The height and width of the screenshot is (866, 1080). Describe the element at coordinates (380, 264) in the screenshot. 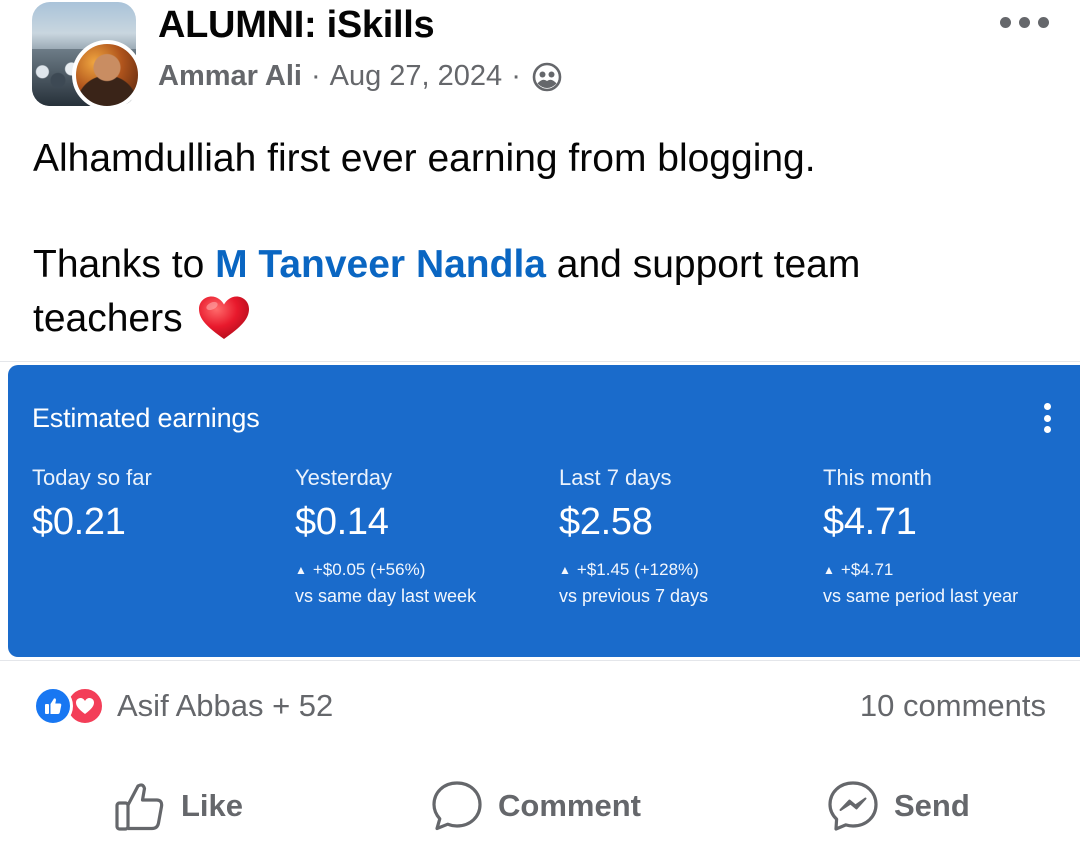

I see `mention-link: M Tanveer Nandla` at that location.